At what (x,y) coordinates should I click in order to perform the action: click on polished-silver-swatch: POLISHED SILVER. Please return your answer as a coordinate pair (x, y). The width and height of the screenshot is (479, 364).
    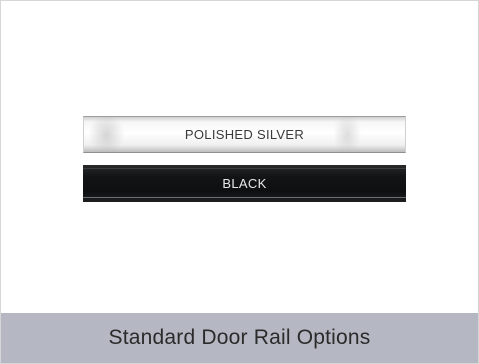
    Looking at the image, I should click on (244, 134).